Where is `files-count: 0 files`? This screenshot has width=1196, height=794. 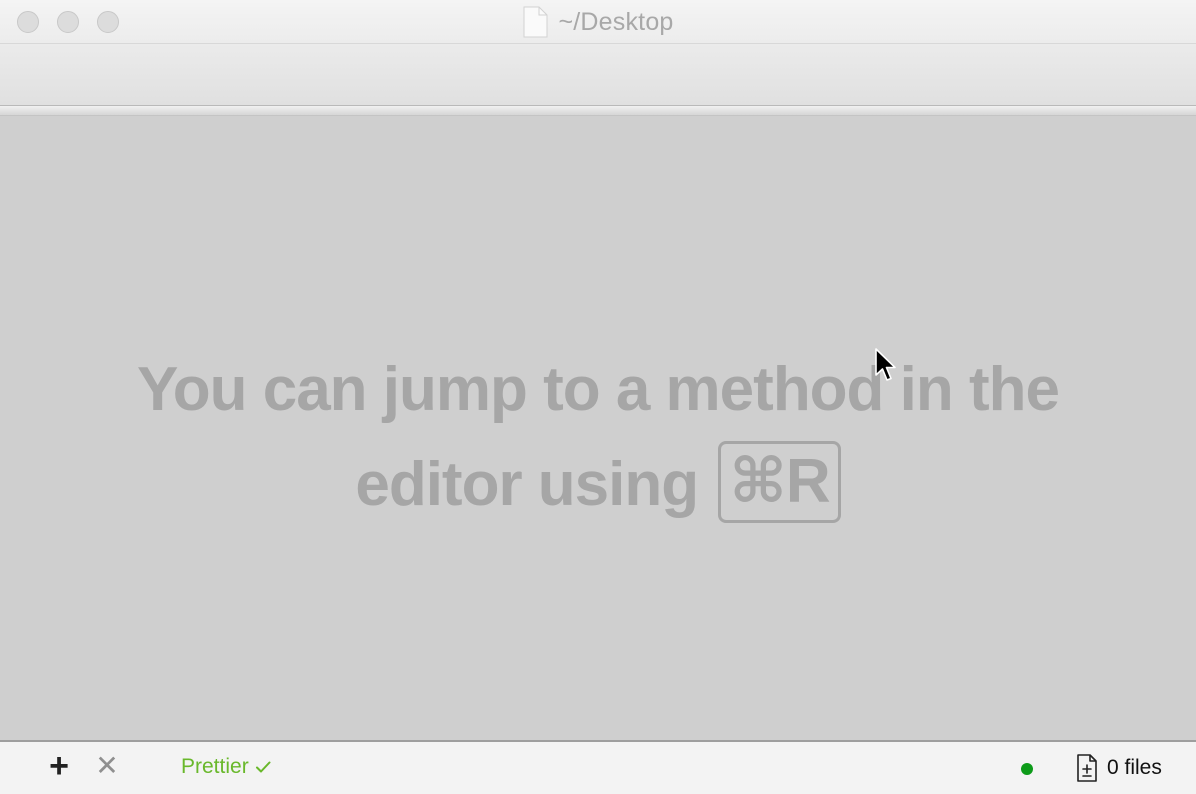 files-count: 0 files is located at coordinates (1118, 768).